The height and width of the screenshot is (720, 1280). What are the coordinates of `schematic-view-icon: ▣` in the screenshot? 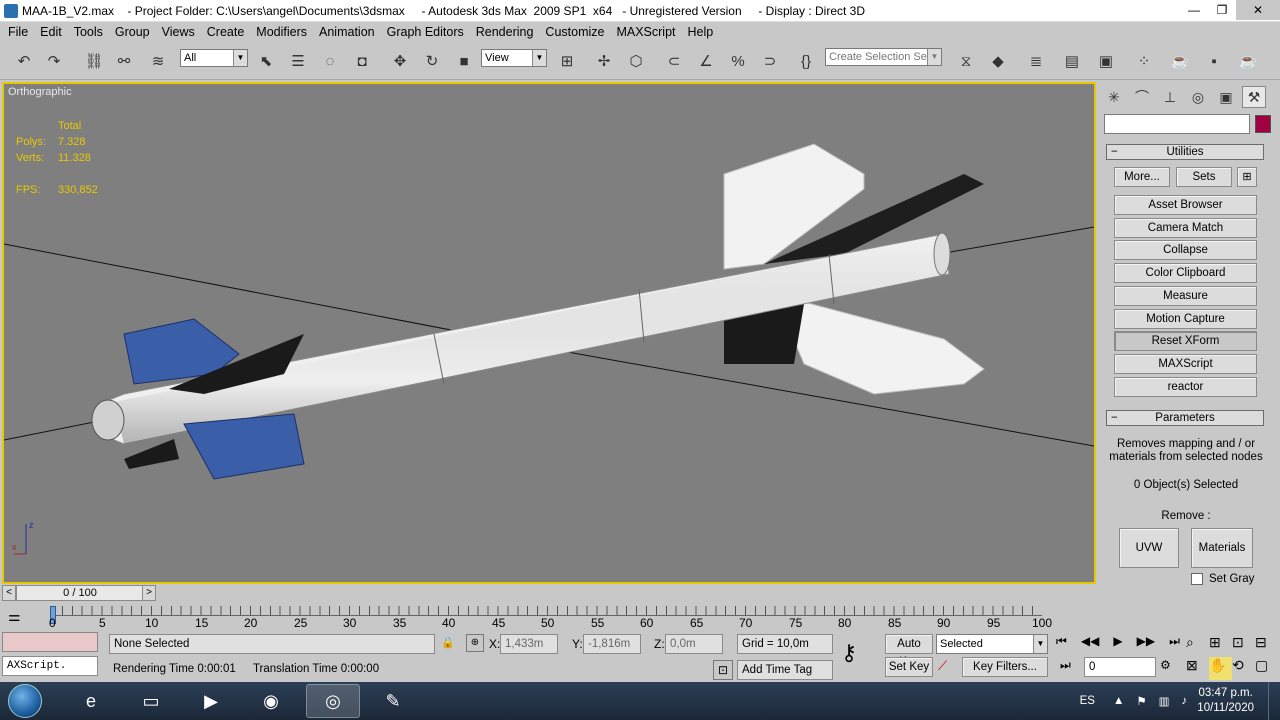 It's located at (1106, 61).